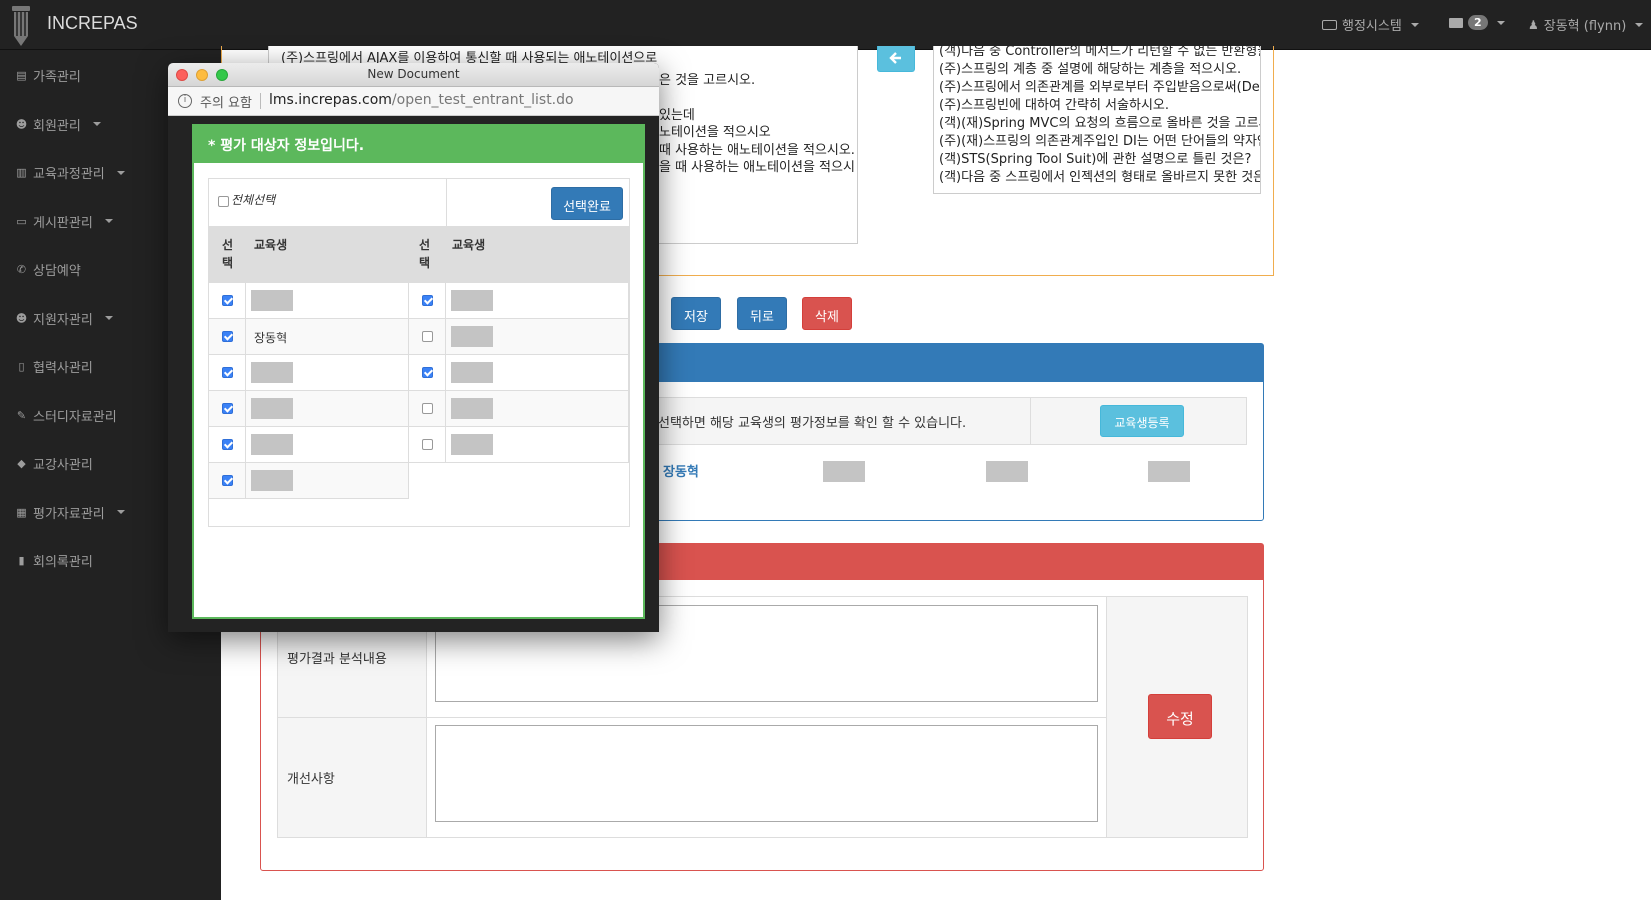 The width and height of the screenshot is (1651, 900). What do you see at coordinates (21, 415) in the screenshot?
I see `pencil-icon: ✎` at bounding box center [21, 415].